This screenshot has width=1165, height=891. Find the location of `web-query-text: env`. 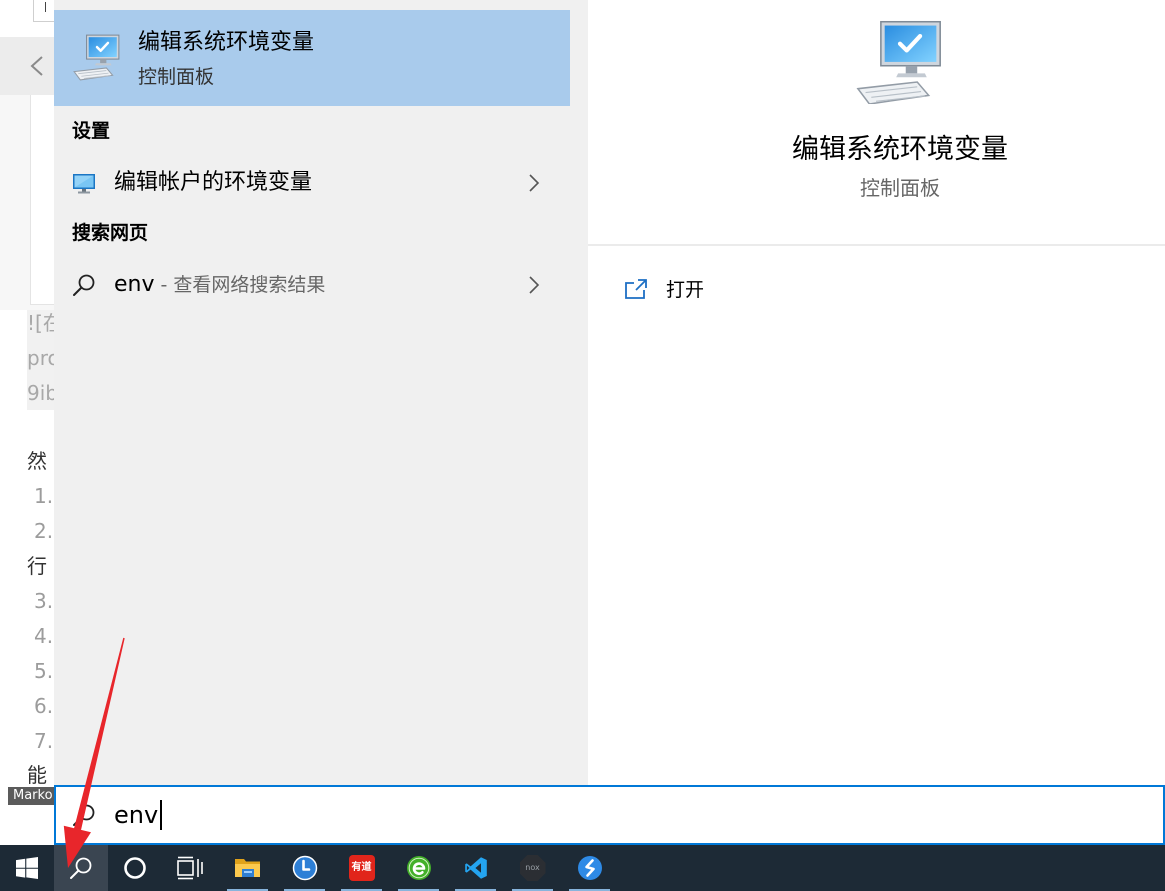

web-query-text: env is located at coordinates (134, 284).